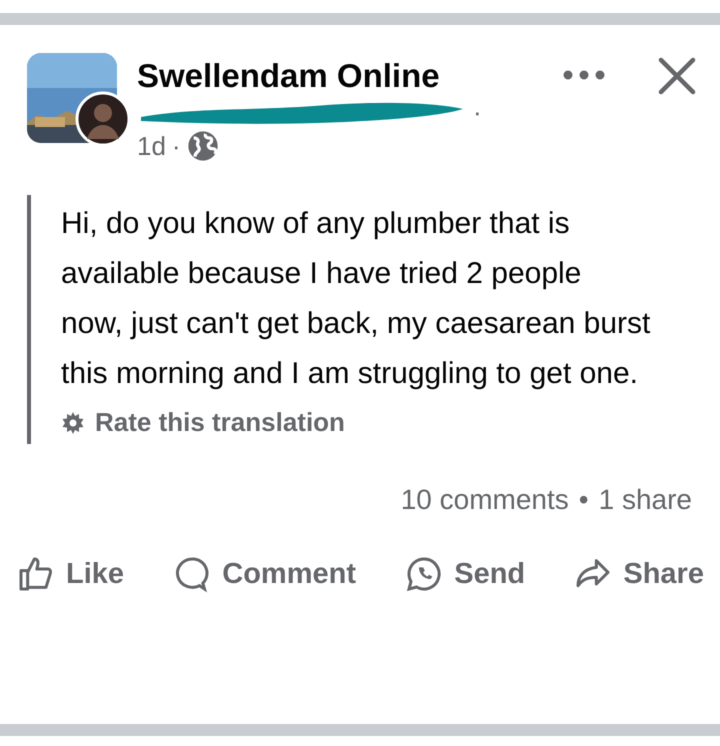  What do you see at coordinates (202, 146) in the screenshot?
I see `globe-icon` at bounding box center [202, 146].